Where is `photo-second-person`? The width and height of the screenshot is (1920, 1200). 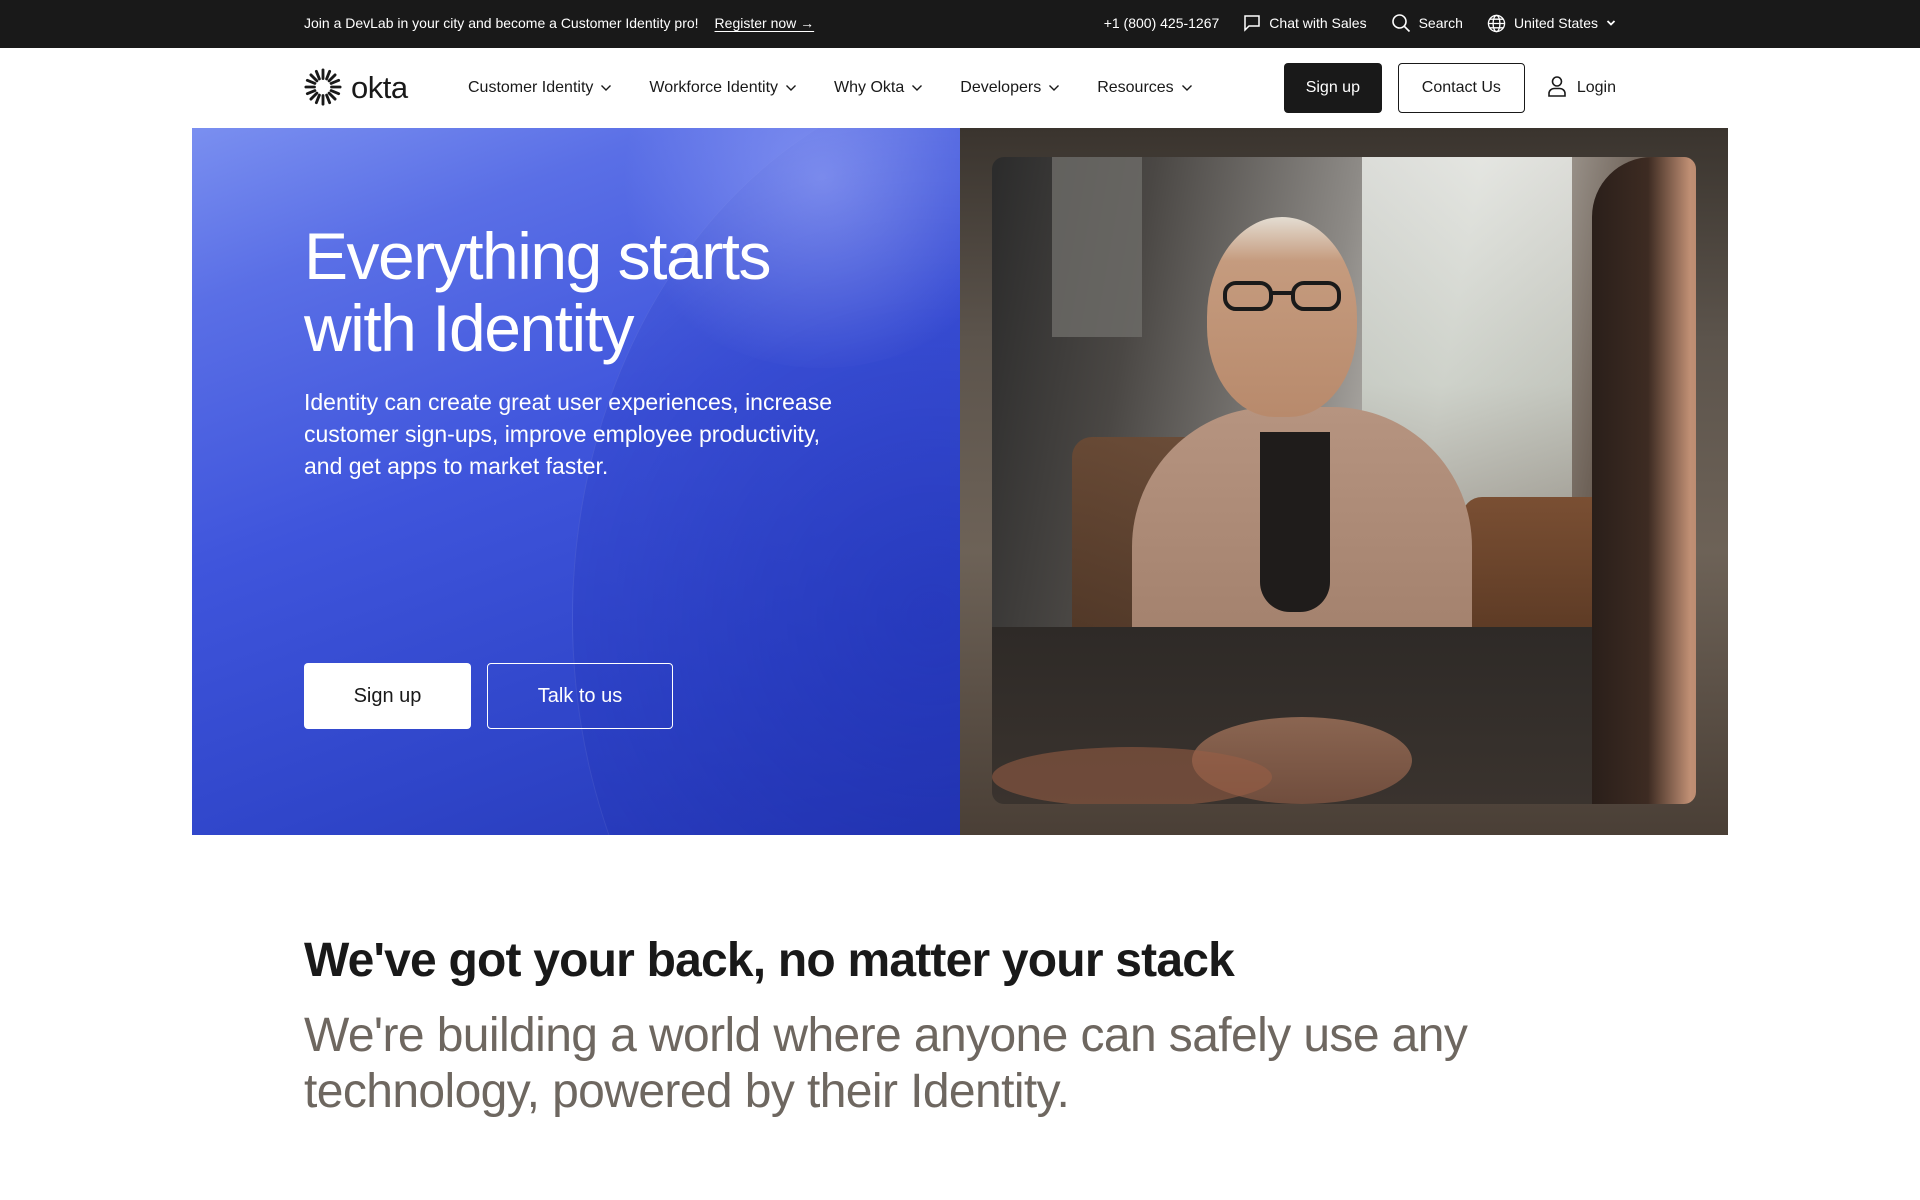
photo-second-person is located at coordinates (1644, 480).